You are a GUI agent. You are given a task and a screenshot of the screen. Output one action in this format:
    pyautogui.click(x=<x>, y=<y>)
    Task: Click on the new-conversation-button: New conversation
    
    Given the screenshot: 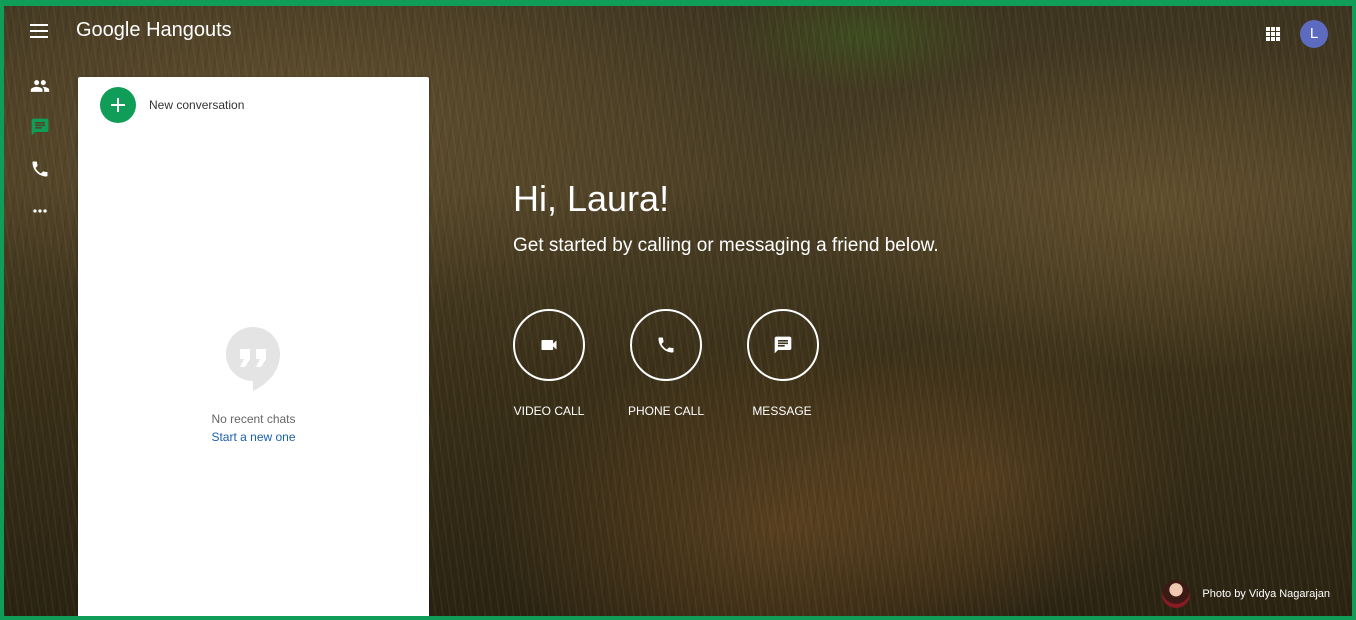 What is the action you would take?
    pyautogui.click(x=250, y=105)
    